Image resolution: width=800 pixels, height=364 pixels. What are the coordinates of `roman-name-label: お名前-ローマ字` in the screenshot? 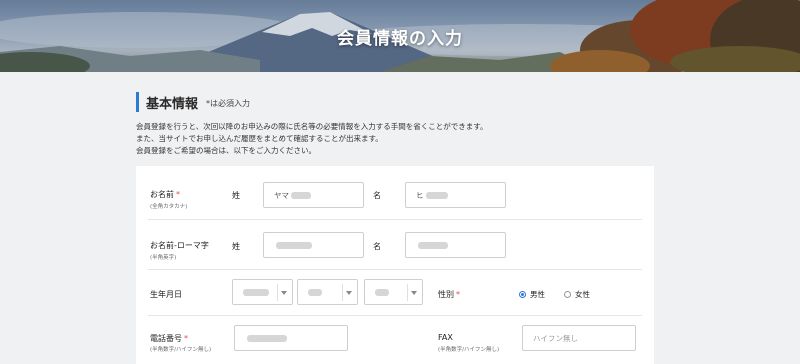 It's located at (179, 245).